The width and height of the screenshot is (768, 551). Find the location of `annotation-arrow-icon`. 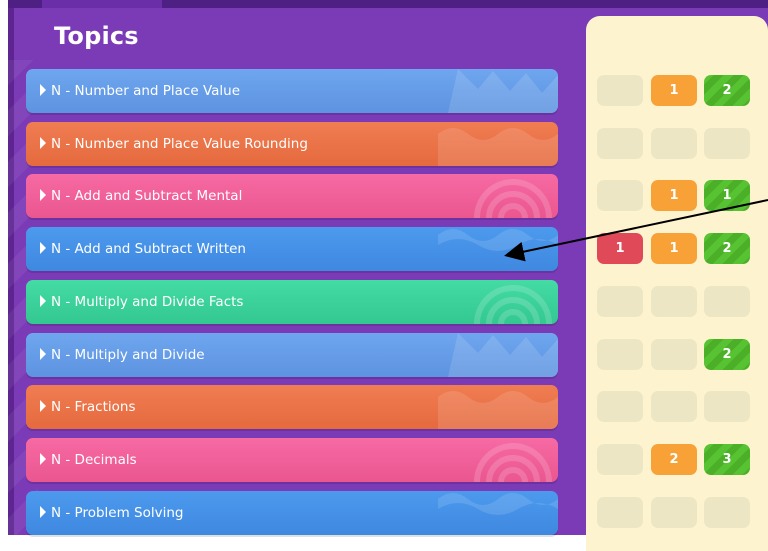

annotation-arrow-icon is located at coordinates (636, 230).